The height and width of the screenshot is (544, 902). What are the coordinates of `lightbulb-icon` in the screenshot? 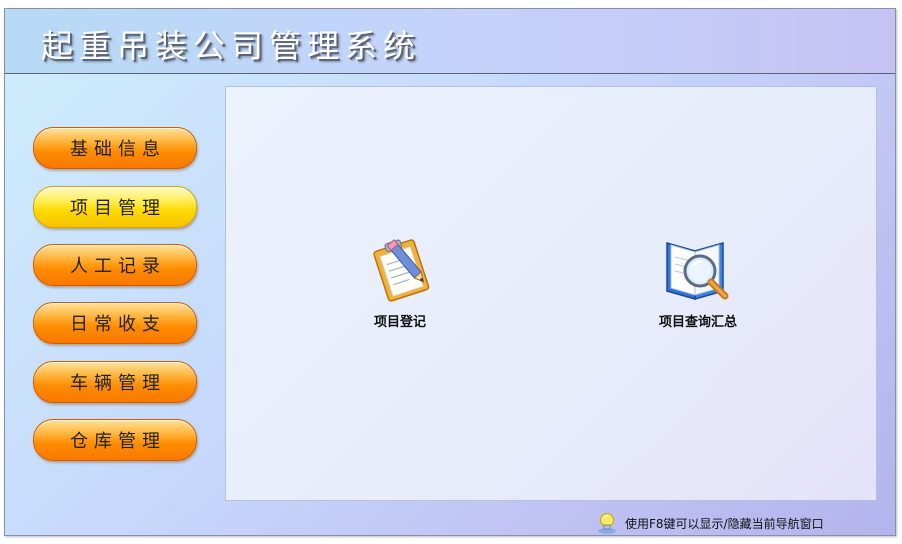 It's located at (607, 523).